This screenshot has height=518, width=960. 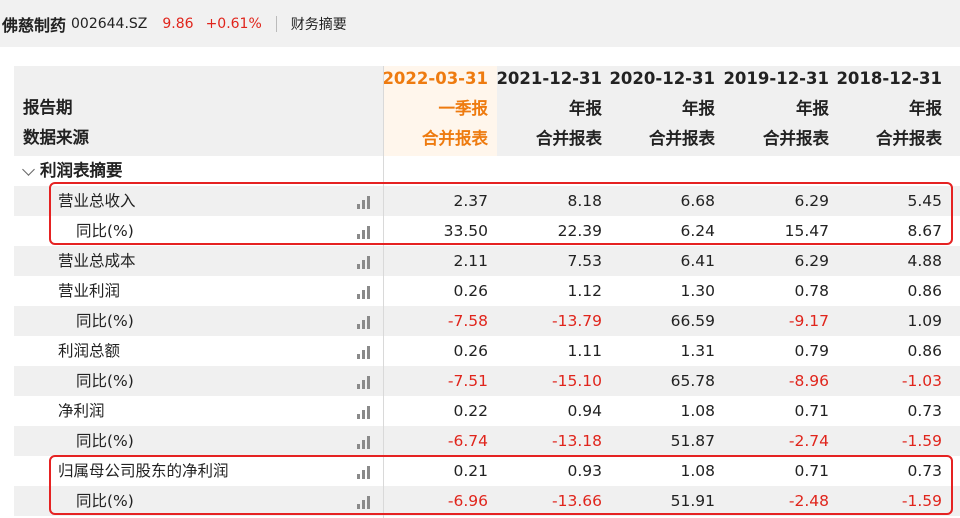 What do you see at coordinates (697, 351) in the screenshot?
I see `table-cell: 1.31` at bounding box center [697, 351].